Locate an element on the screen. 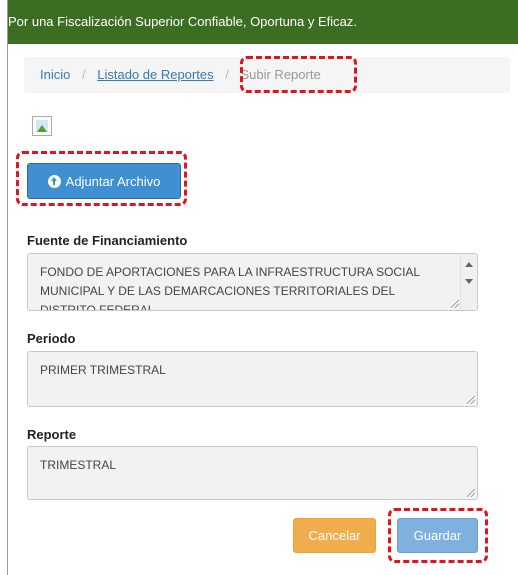 This screenshot has width=518, height=575. breadcrumb-reports-link: Listado de Reportes is located at coordinates (155, 74).